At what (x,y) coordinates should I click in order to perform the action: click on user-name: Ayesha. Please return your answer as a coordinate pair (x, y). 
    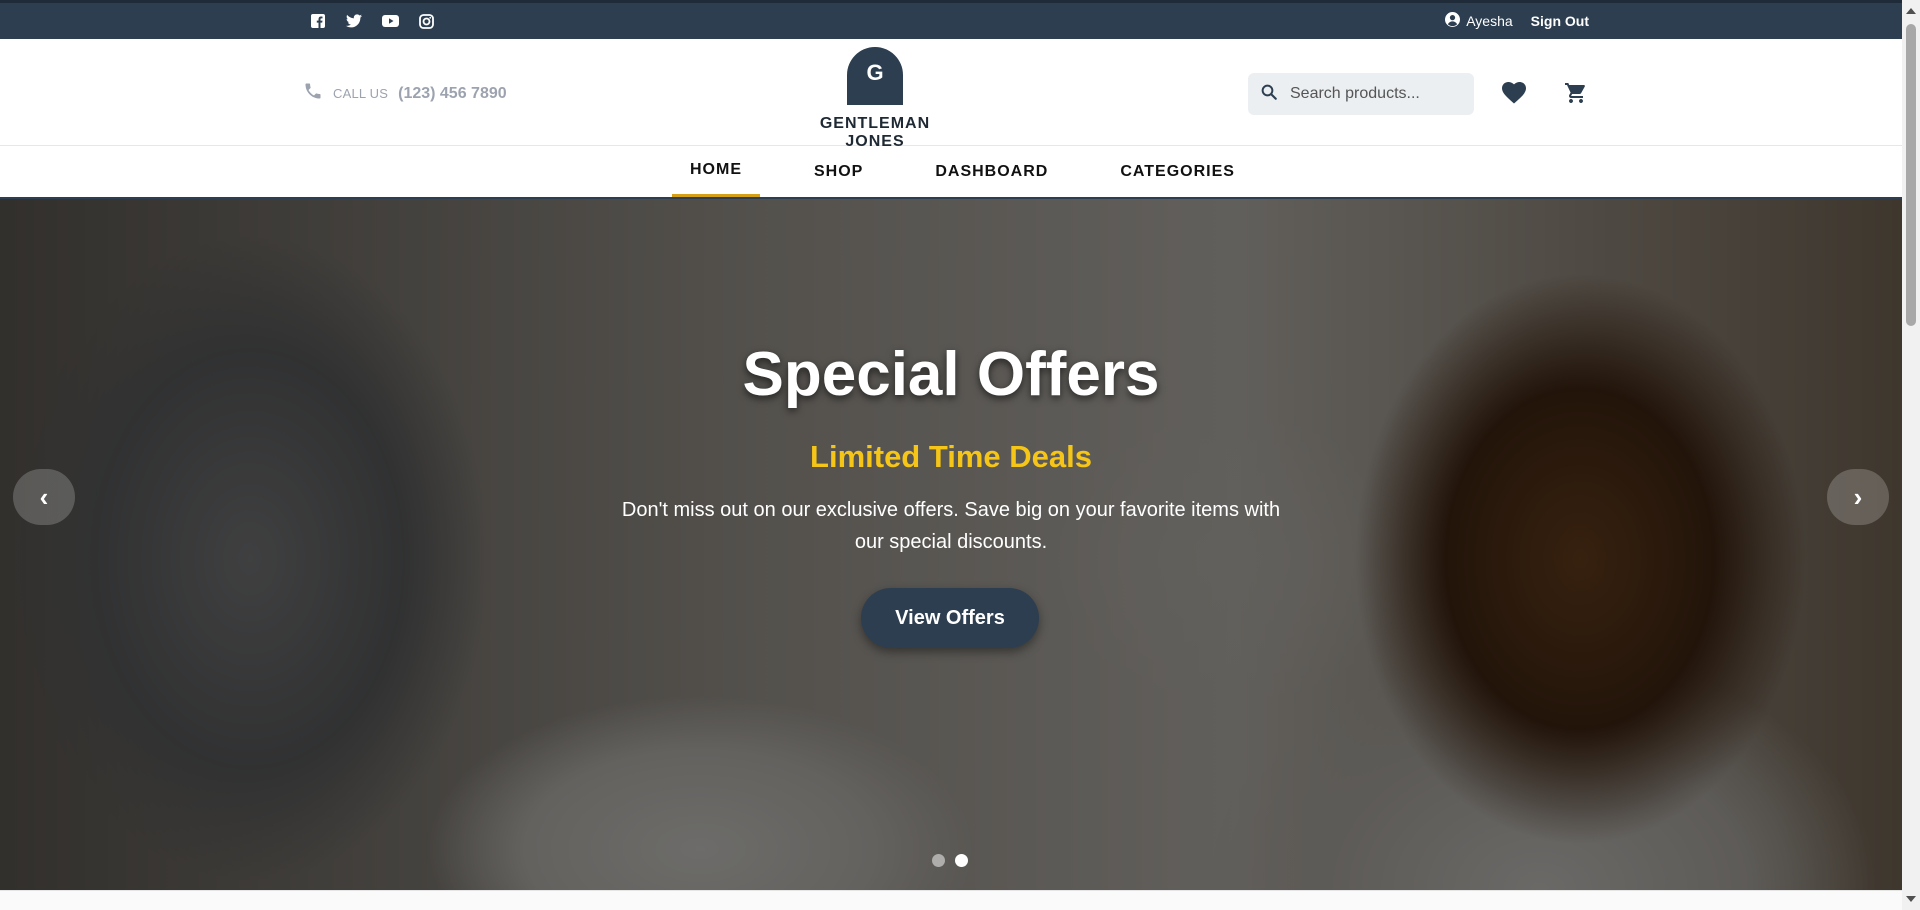
    Looking at the image, I should click on (1489, 21).